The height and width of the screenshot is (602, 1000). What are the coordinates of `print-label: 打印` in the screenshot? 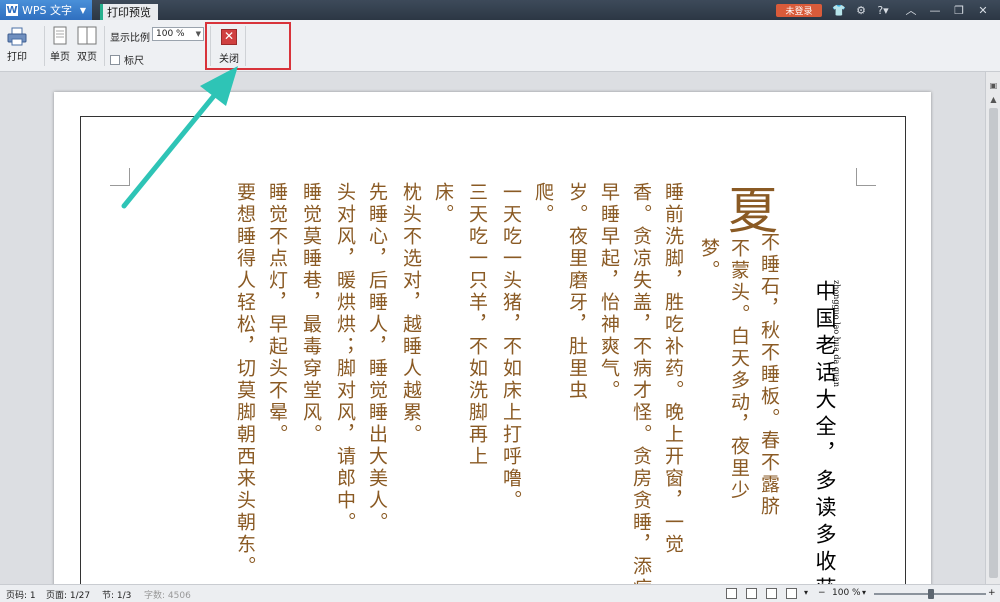 It's located at (17, 57).